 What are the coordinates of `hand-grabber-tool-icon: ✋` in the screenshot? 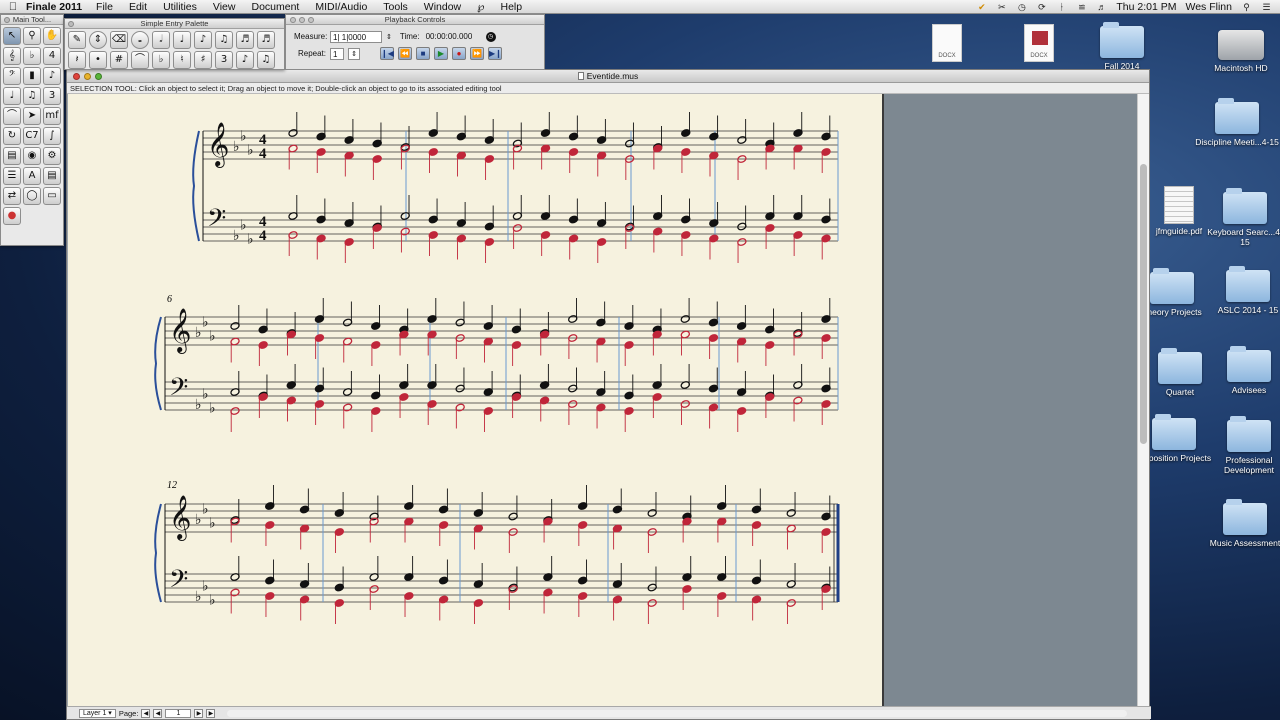 It's located at (52, 36).